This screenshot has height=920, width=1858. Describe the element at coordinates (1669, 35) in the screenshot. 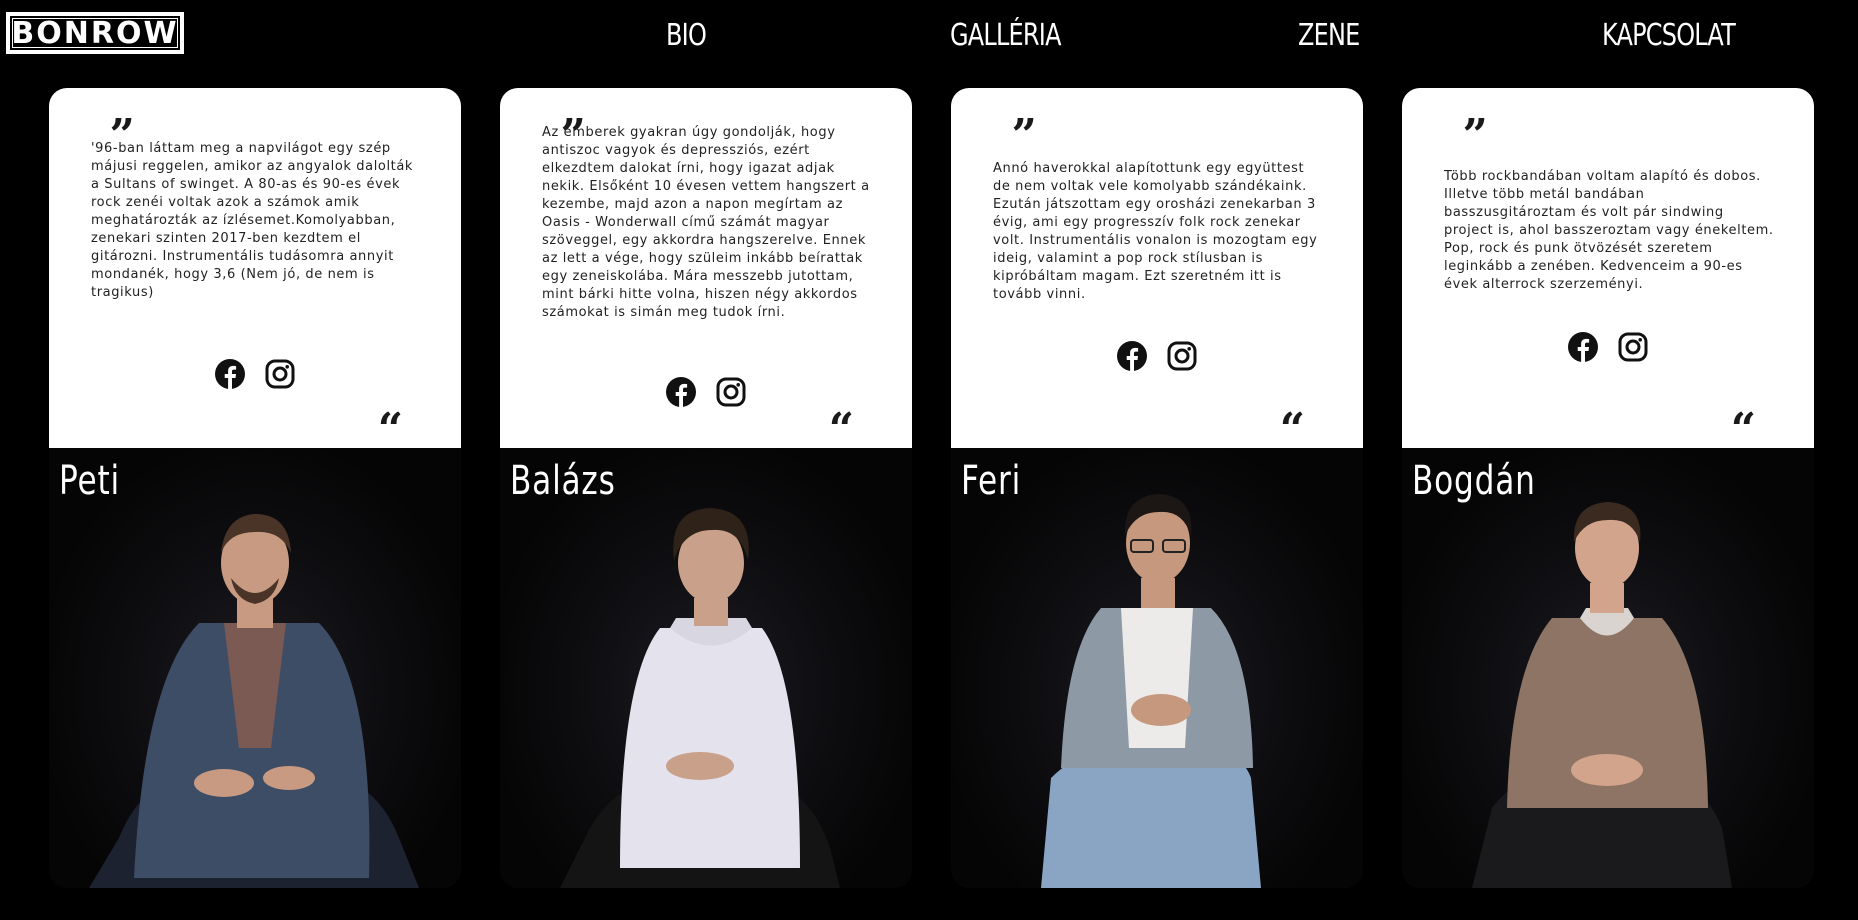

I see `nav-link-kapcsolat: KAPCSOLAT` at that location.